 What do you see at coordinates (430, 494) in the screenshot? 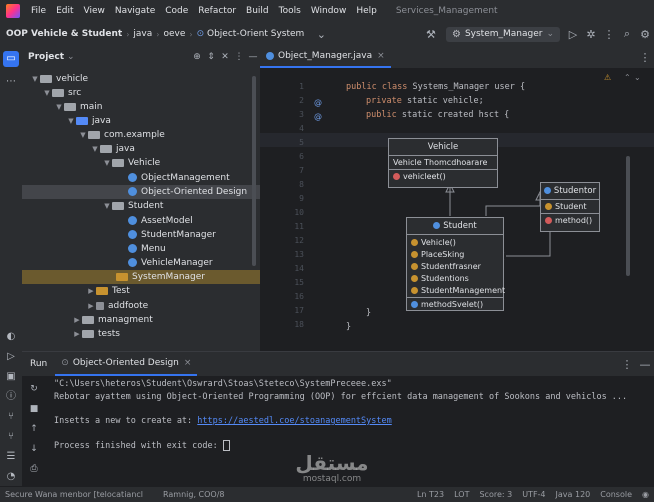
I see `status-line-col: Ln T23` at bounding box center [430, 494].